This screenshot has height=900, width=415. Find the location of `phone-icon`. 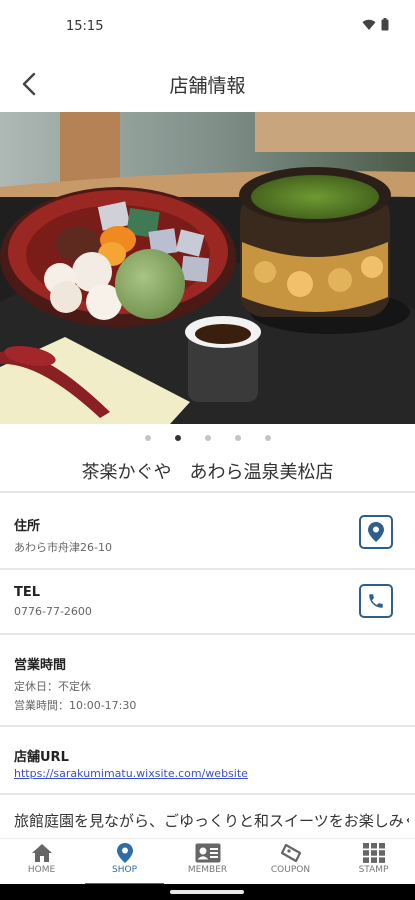

phone-icon is located at coordinates (376, 601).